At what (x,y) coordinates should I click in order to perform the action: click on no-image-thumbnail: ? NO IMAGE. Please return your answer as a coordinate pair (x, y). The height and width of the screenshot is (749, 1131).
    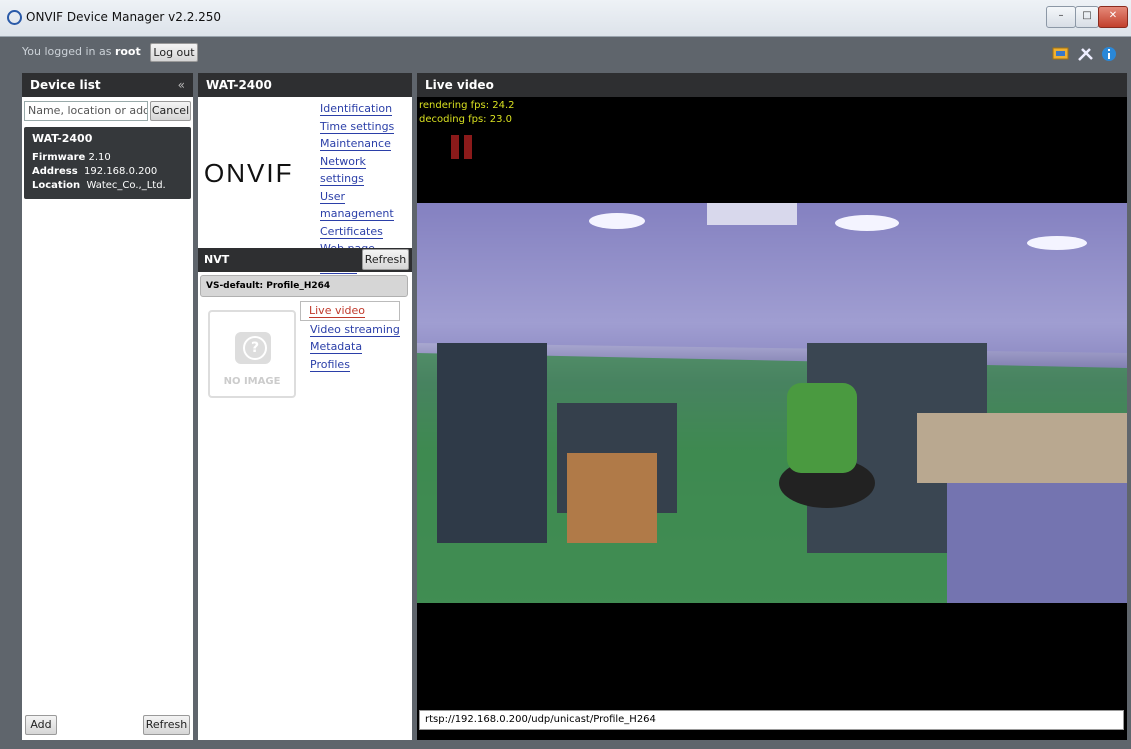
    Looking at the image, I should click on (252, 354).